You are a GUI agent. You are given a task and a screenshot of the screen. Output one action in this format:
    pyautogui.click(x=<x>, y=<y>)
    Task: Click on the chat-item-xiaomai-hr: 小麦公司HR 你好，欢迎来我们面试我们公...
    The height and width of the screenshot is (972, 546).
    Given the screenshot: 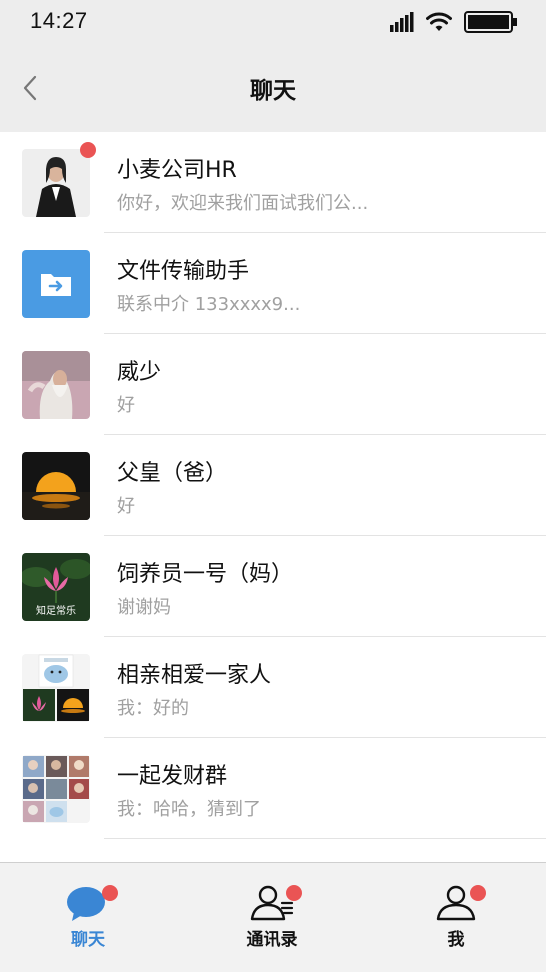 What is the action you would take?
    pyautogui.click(x=273, y=182)
    